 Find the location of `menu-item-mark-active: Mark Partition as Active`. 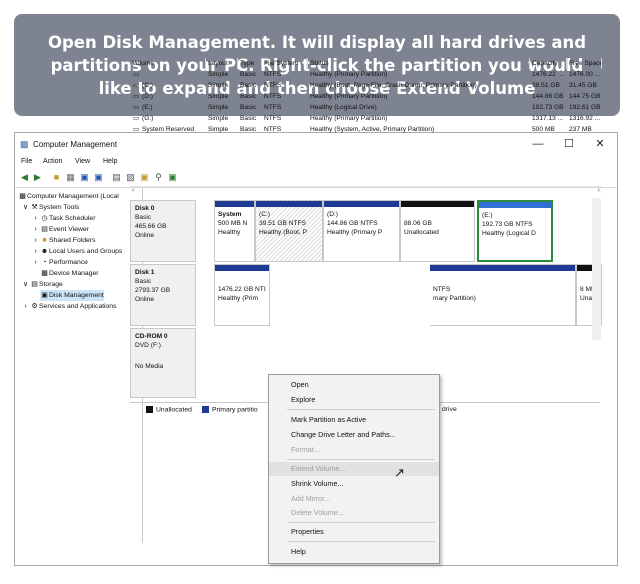

menu-item-mark-active: Mark Partition as Active is located at coordinates (354, 420).